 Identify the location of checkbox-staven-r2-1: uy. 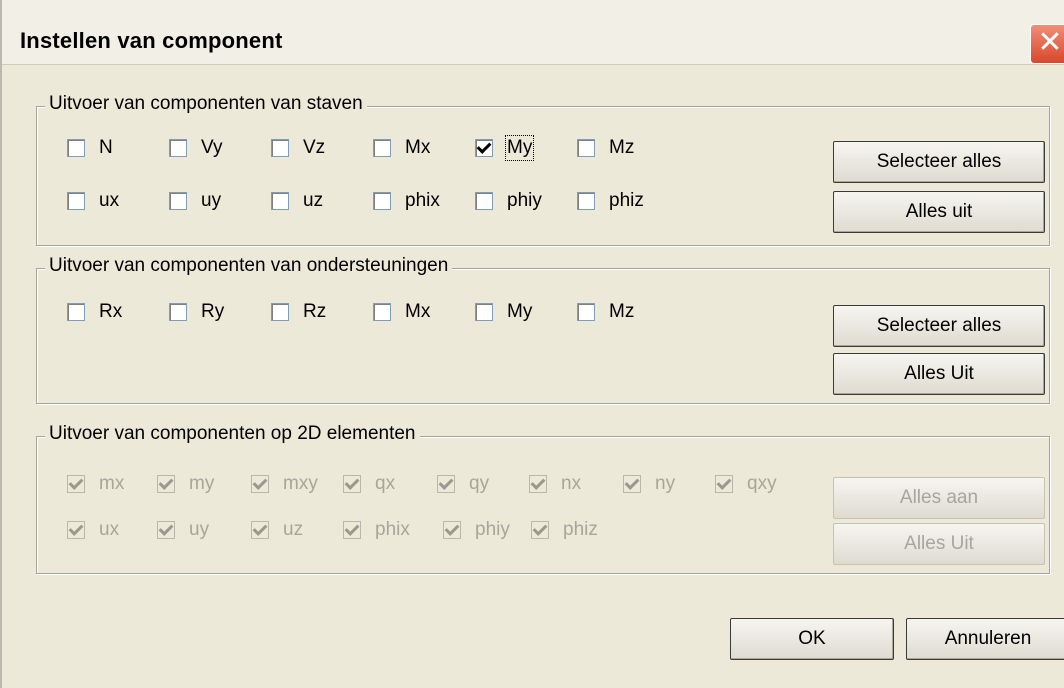
(195, 201).